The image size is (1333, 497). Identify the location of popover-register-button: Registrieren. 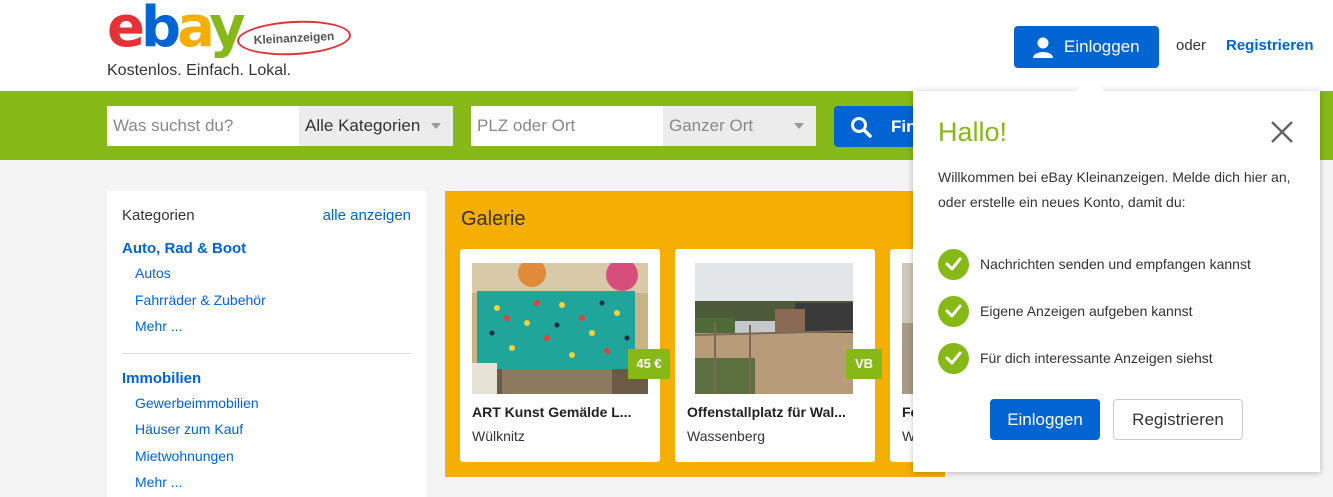
(1178, 419).